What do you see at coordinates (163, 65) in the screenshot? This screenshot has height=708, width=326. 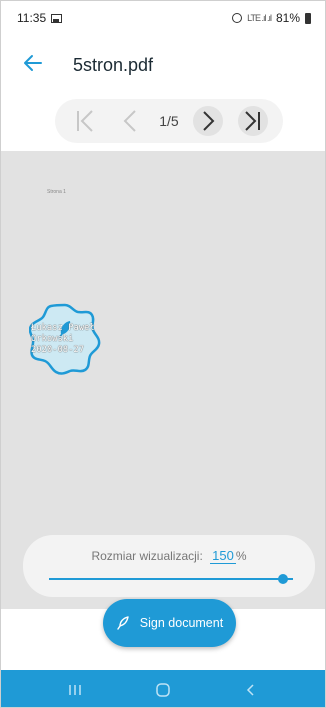 I see `app-bar: 5stron.pdf` at bounding box center [163, 65].